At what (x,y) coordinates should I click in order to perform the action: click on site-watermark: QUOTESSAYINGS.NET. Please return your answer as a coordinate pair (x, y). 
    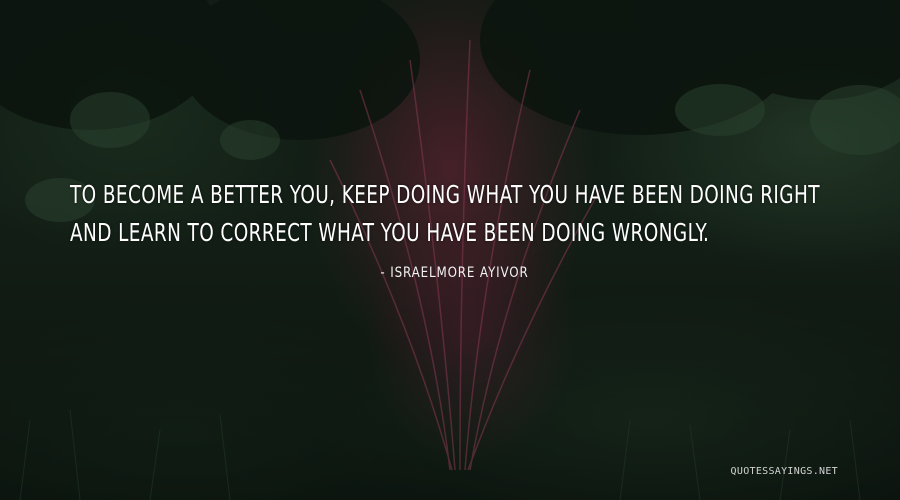
    Looking at the image, I should click on (784, 471).